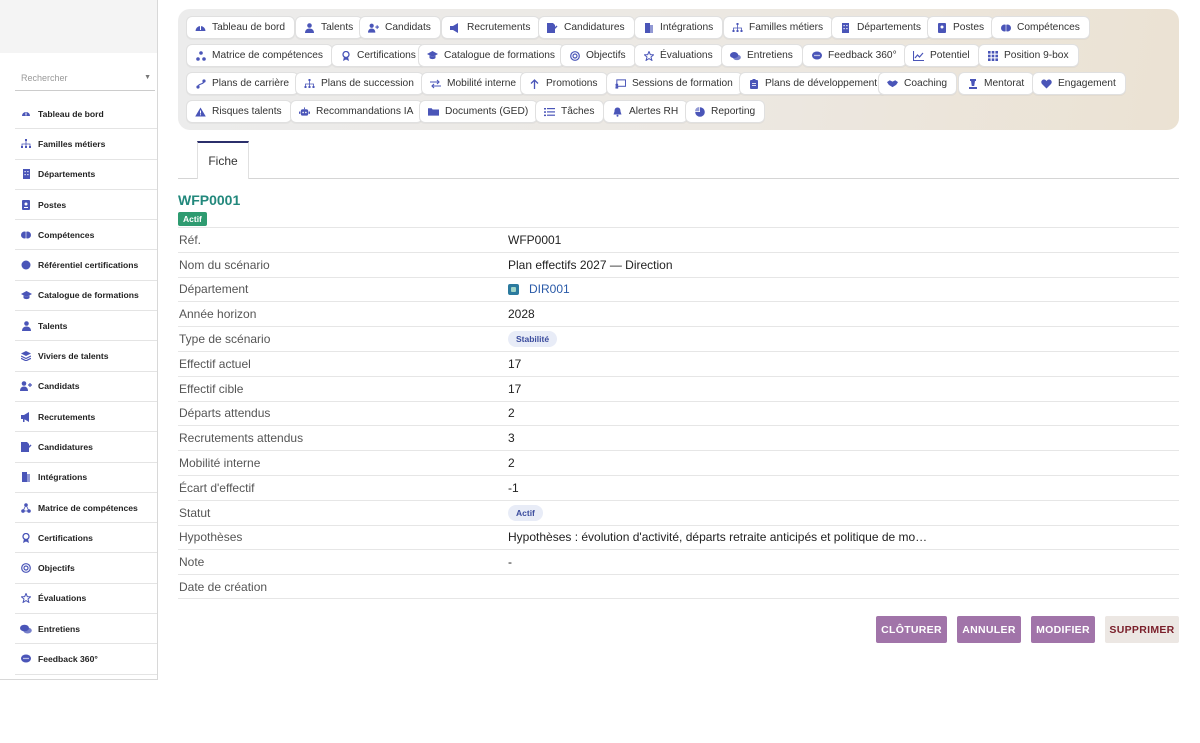  What do you see at coordinates (1142, 629) in the screenshot?
I see `delete-button: SUPPRIMER` at bounding box center [1142, 629].